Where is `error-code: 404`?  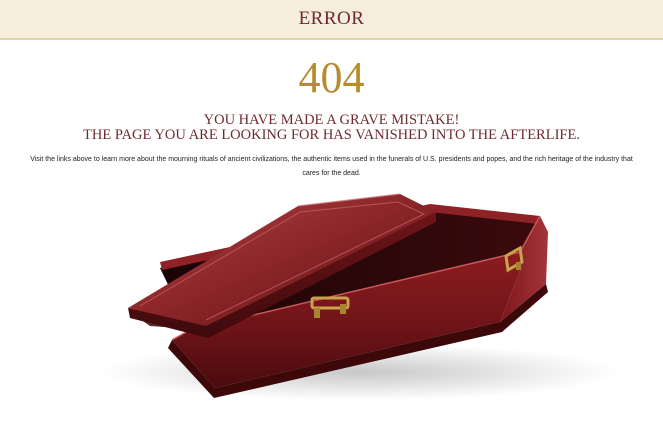 error-code: 404 is located at coordinates (331, 77).